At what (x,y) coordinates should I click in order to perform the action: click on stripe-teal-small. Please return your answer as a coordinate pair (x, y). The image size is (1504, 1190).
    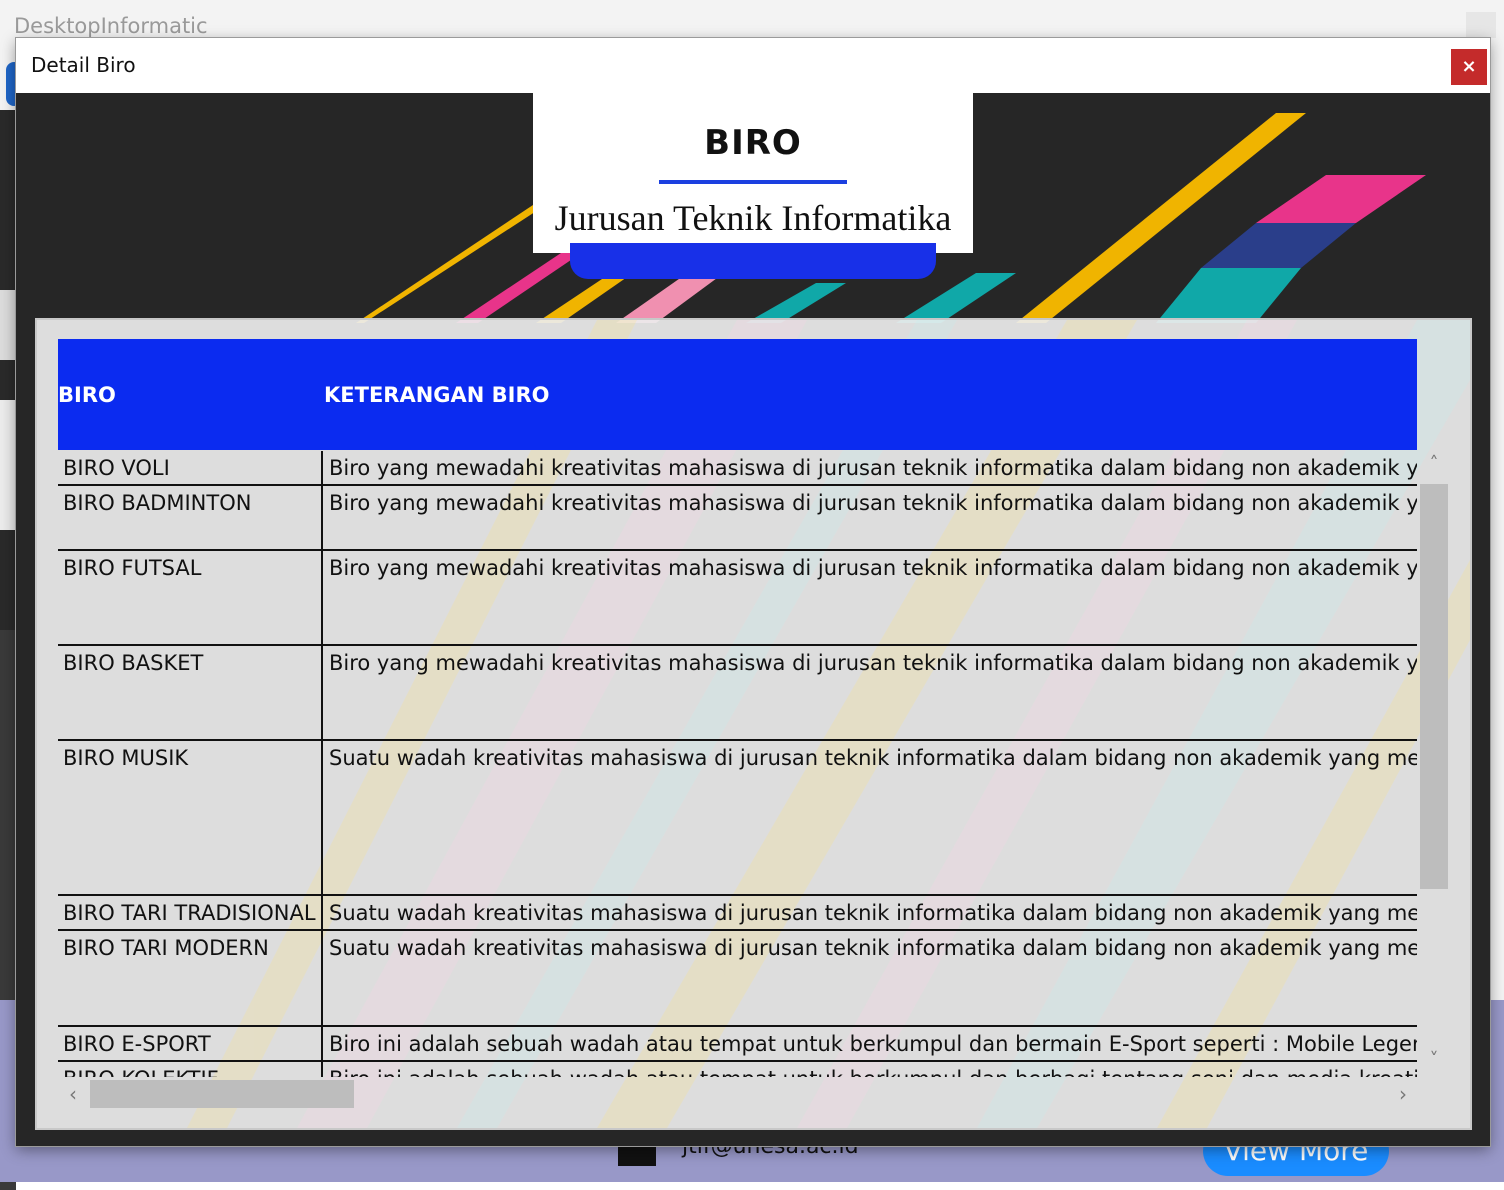
    Looking at the image, I should click on (956, 298).